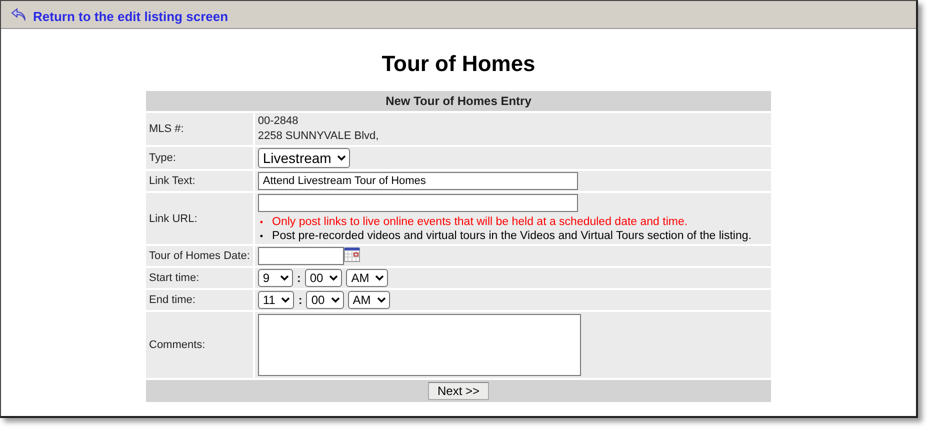  I want to click on field-label: Start time:, so click(174, 278).